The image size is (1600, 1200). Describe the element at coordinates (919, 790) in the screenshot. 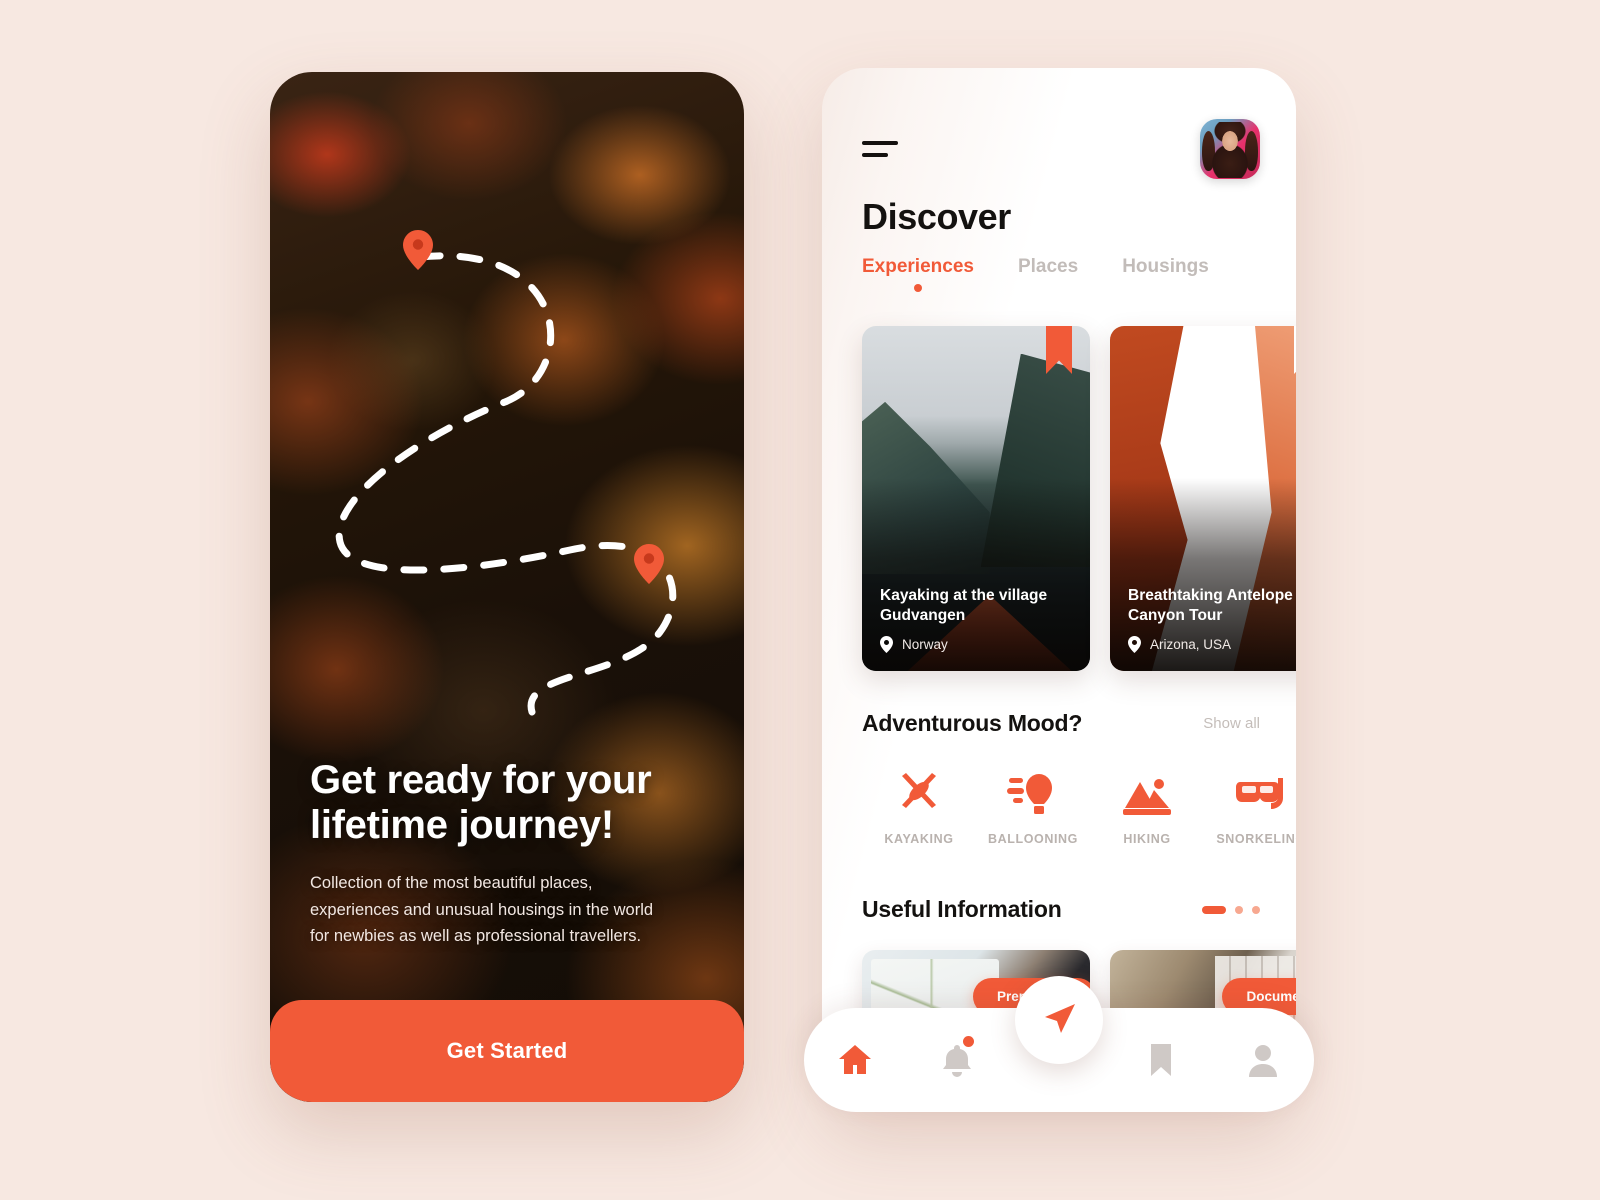

I see `kayak-icon` at that location.